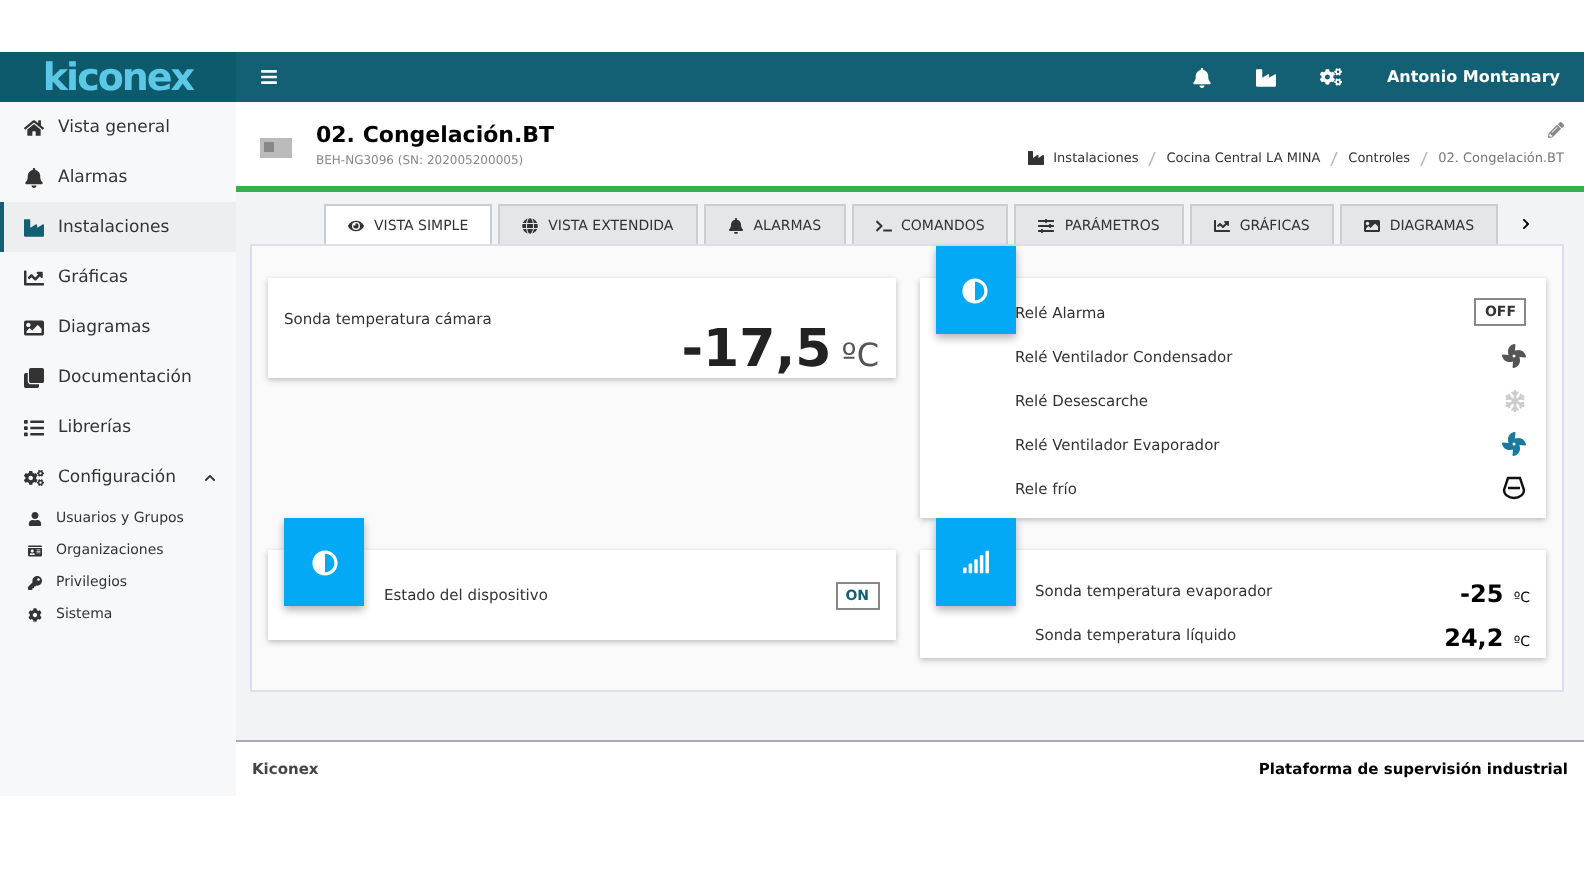 Image resolution: width=1584 pixels, height=890 pixels. I want to click on sidebar-item: Configuración, so click(118, 477).